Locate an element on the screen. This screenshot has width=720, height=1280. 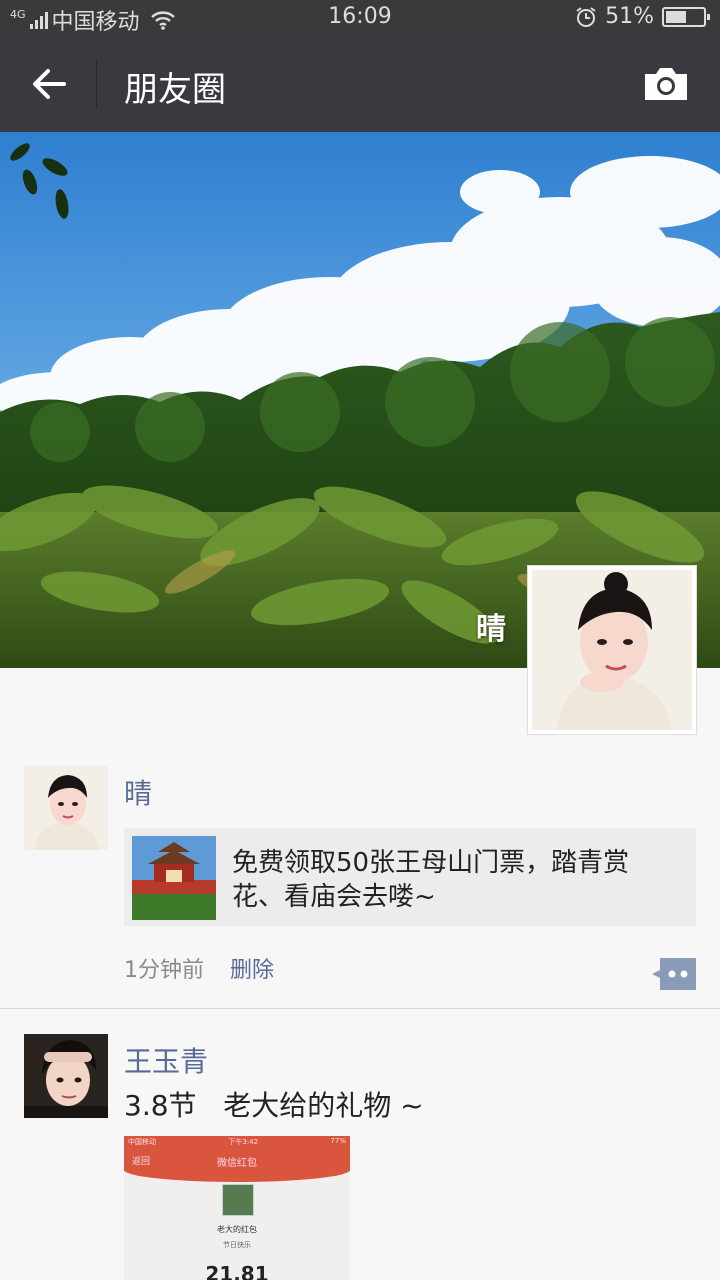
page-title: 朋友圈 is located at coordinates (175, 90).